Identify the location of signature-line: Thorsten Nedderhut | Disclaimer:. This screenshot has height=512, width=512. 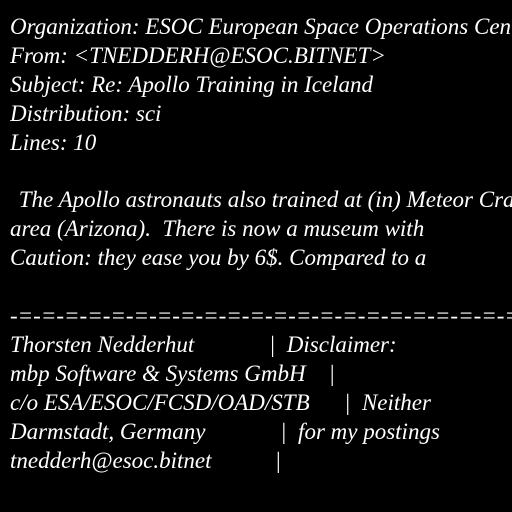
(203, 344).